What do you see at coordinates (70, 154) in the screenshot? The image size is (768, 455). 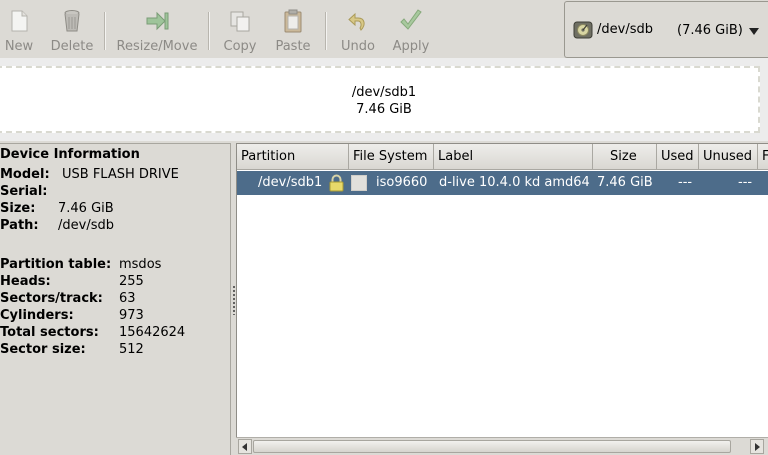 I see `device-information-title: Device Information` at bounding box center [70, 154].